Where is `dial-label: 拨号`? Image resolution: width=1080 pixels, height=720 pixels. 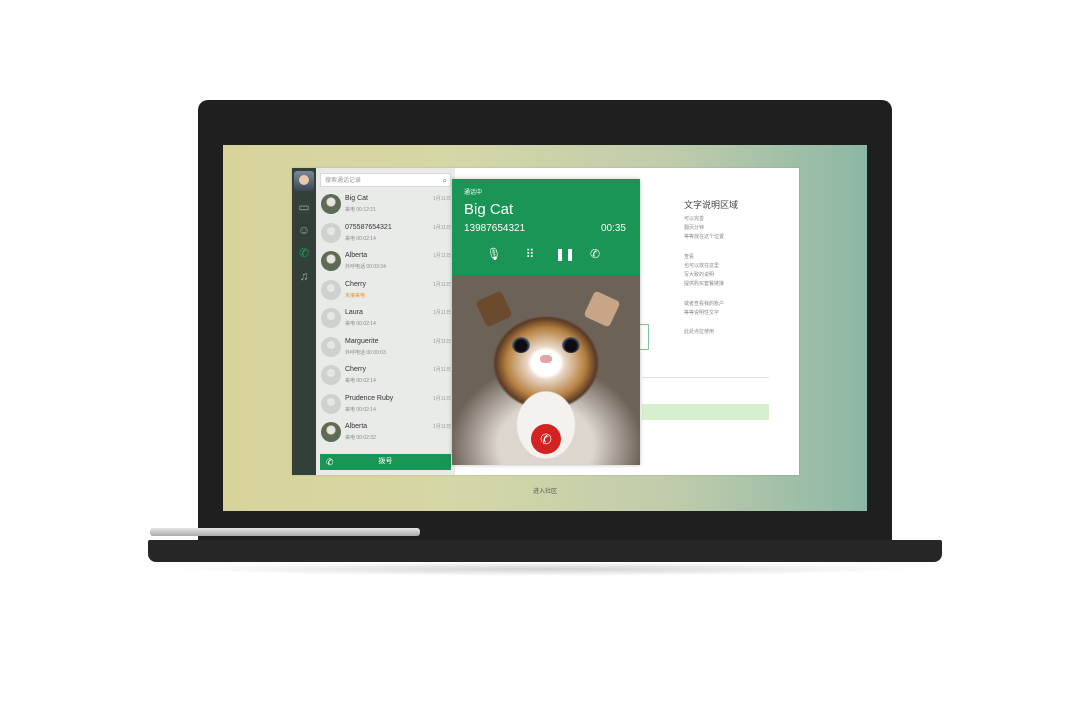
dial-label: 拨号 is located at coordinates (385, 461).